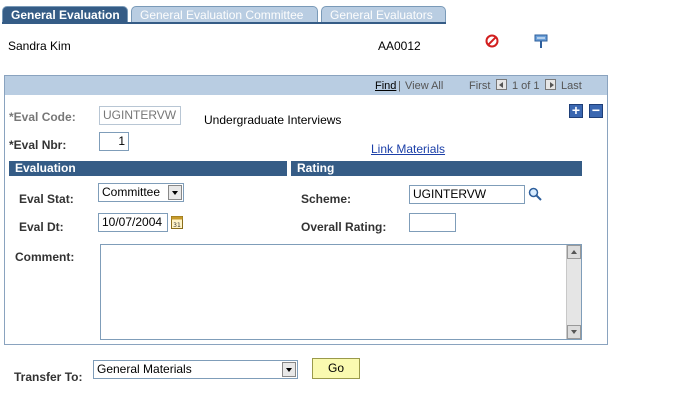  Describe the element at coordinates (273, 120) in the screenshot. I see `eval-code-description: Undergraduate Interviews` at that location.